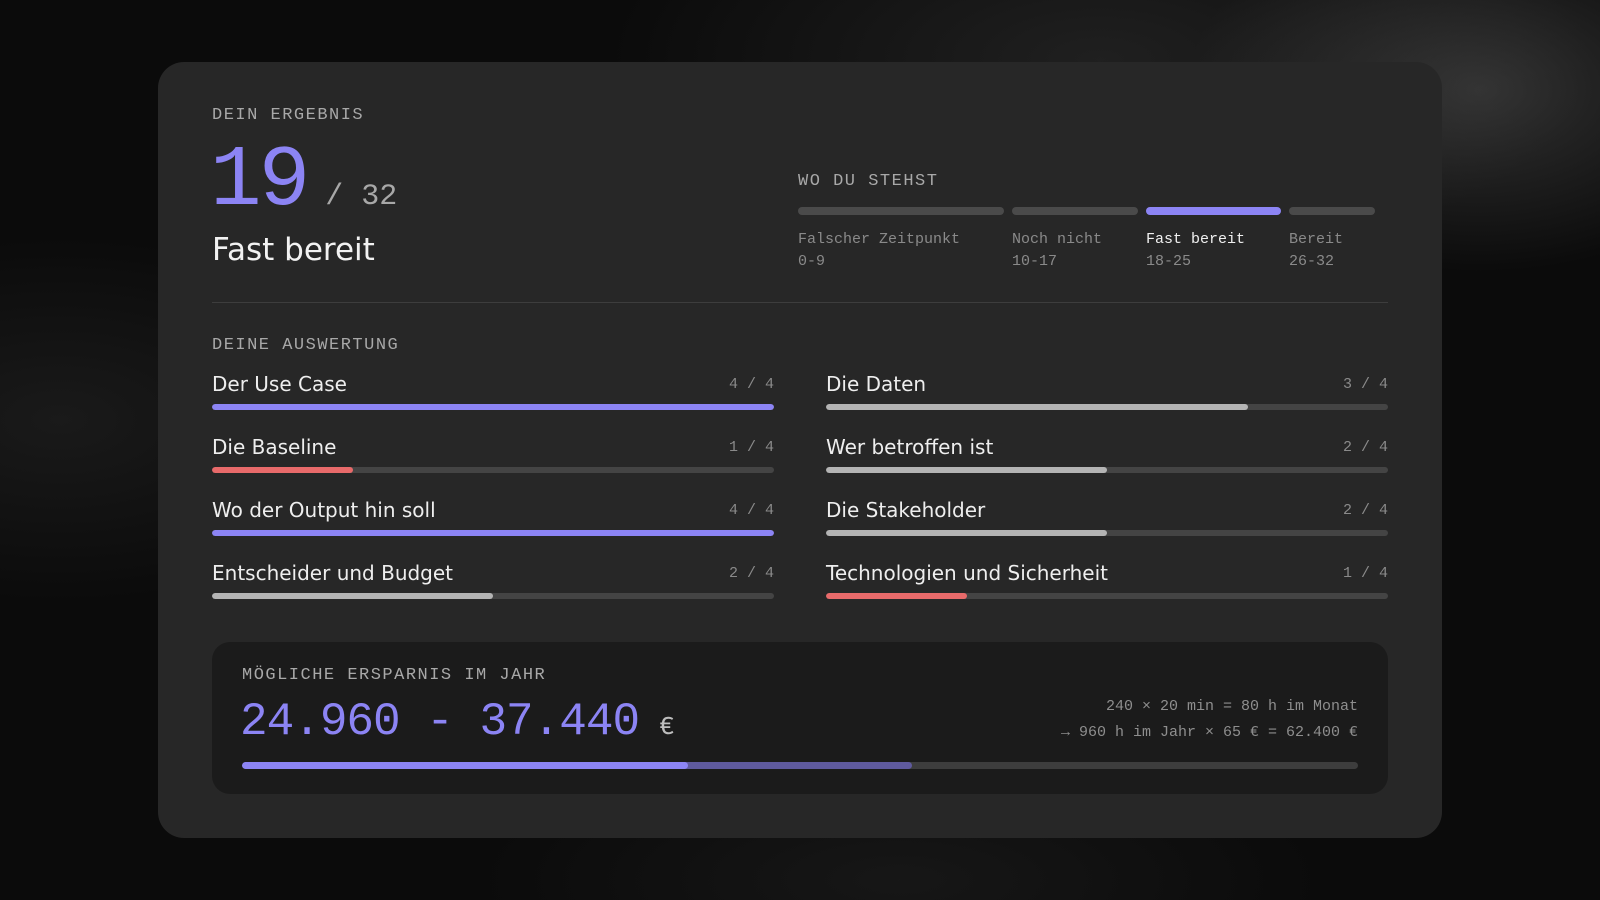 The height and width of the screenshot is (900, 1600). I want to click on position-label: WO DU STEHST, so click(868, 181).